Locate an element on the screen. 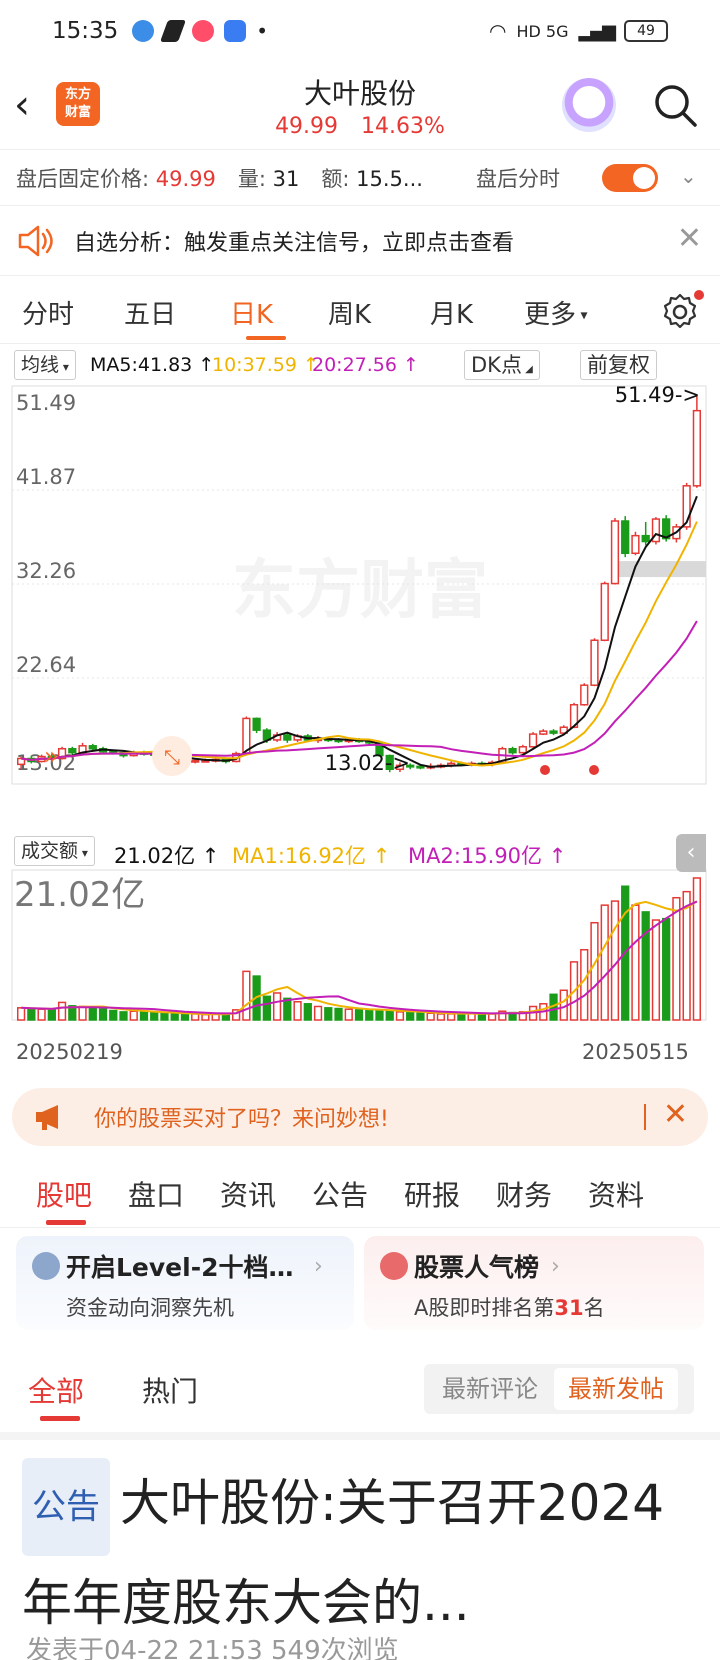 The width and height of the screenshot is (720, 1660). tab-announcements: 公告 is located at coordinates (340, 1194).